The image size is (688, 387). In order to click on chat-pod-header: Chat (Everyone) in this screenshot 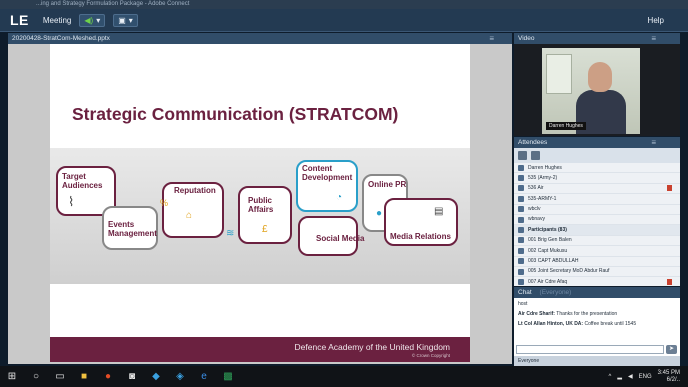, I will do `click(597, 292)`.